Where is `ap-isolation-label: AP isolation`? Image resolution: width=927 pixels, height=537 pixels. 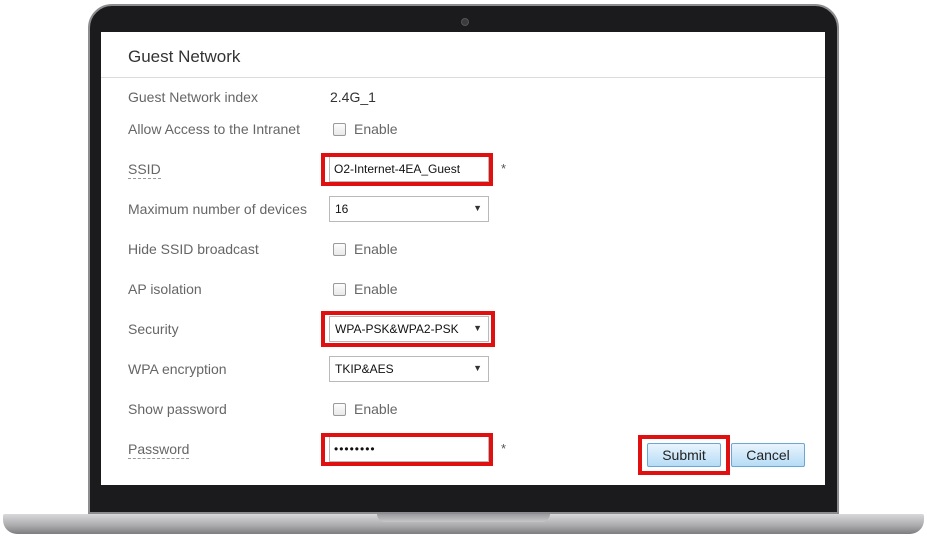
ap-isolation-label: AP isolation is located at coordinates (165, 289).